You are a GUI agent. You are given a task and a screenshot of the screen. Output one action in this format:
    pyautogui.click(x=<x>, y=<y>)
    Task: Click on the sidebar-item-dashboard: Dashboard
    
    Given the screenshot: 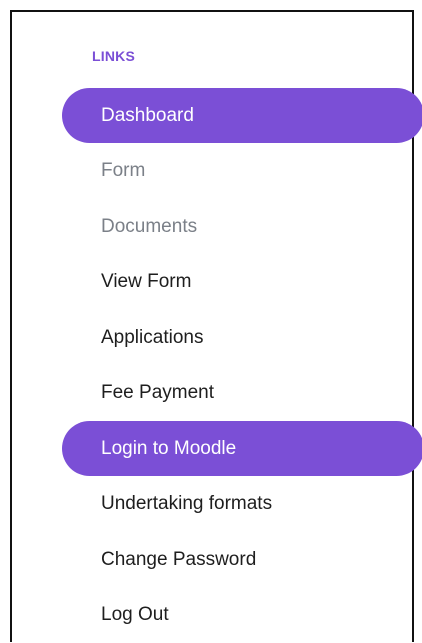 What is the action you would take?
    pyautogui.click(x=242, y=116)
    